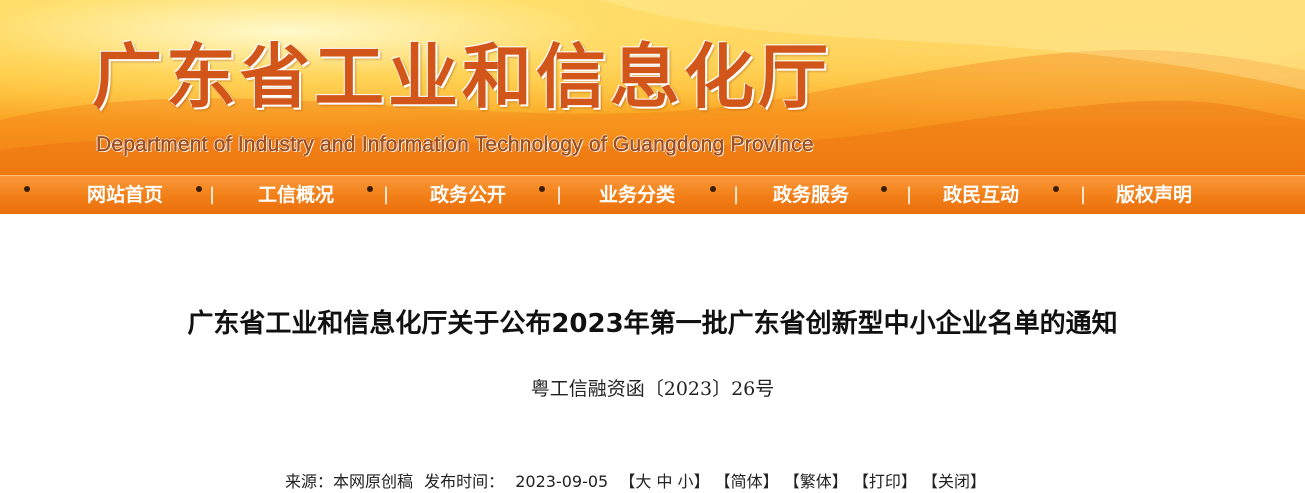 This screenshot has width=1305, height=493. Describe the element at coordinates (125, 195) in the screenshot. I see `nav-item-home: 网站首页` at that location.